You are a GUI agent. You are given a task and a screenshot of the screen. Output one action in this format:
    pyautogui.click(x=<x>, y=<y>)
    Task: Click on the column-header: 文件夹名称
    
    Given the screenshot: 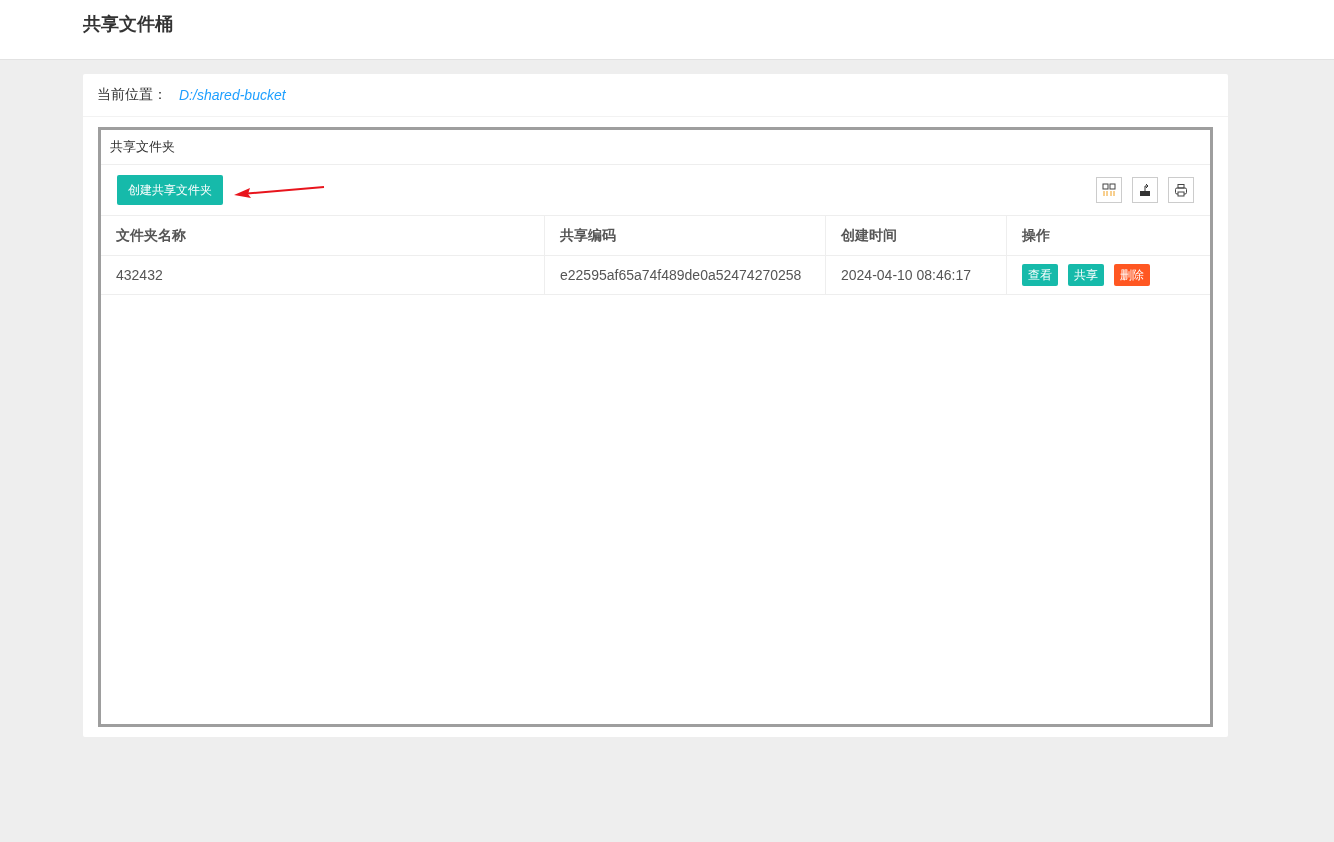 What is the action you would take?
    pyautogui.click(x=323, y=236)
    